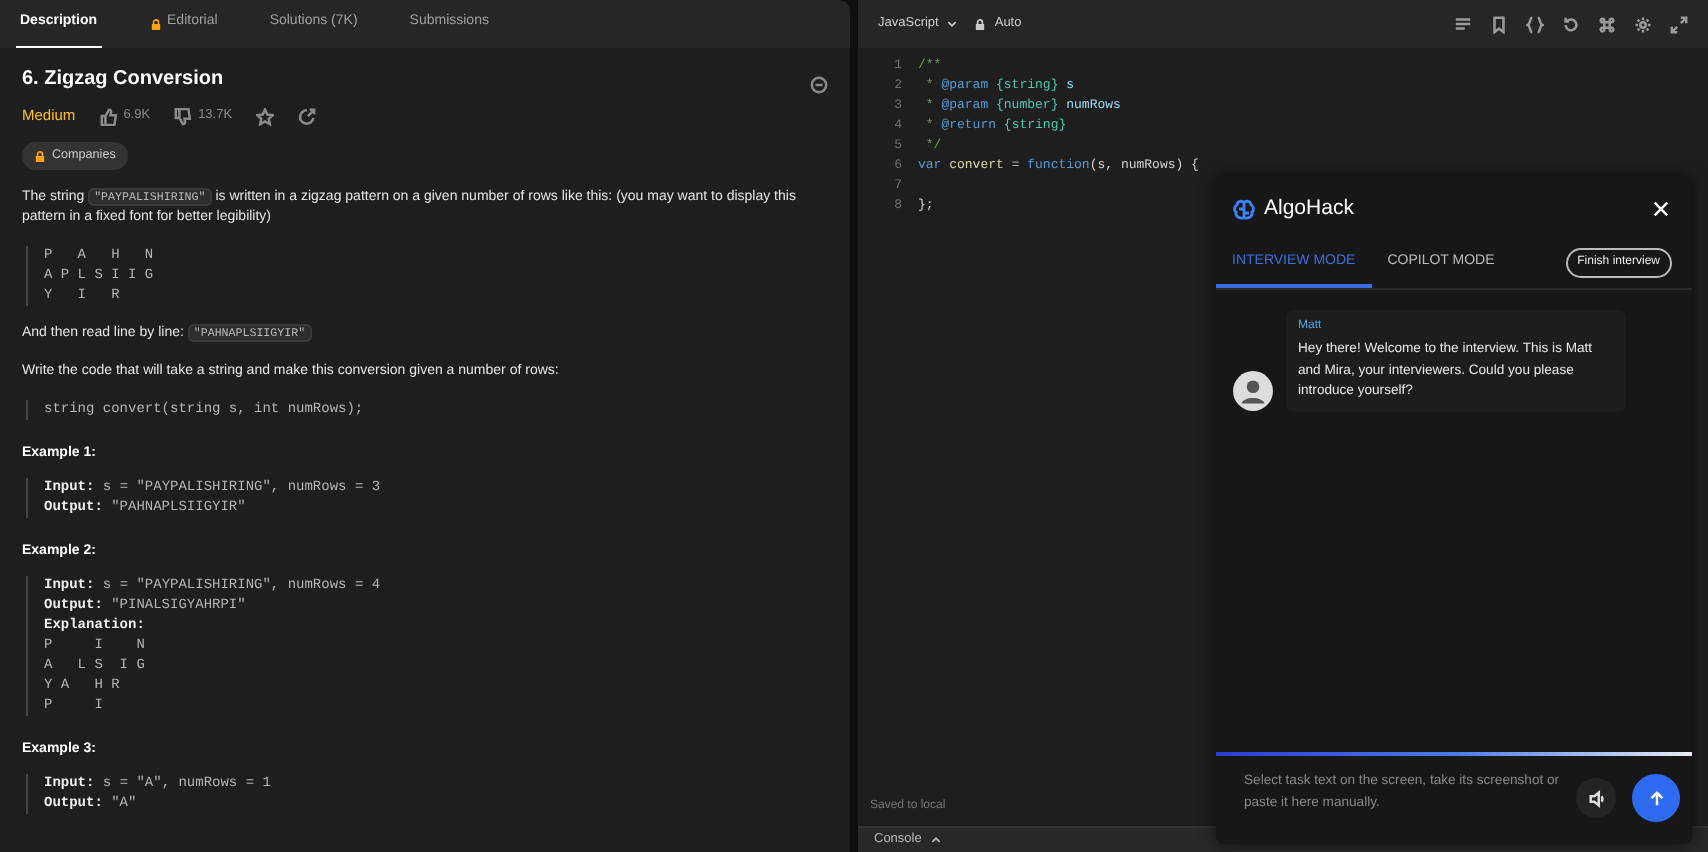  I want to click on close-button, so click(1662, 209).